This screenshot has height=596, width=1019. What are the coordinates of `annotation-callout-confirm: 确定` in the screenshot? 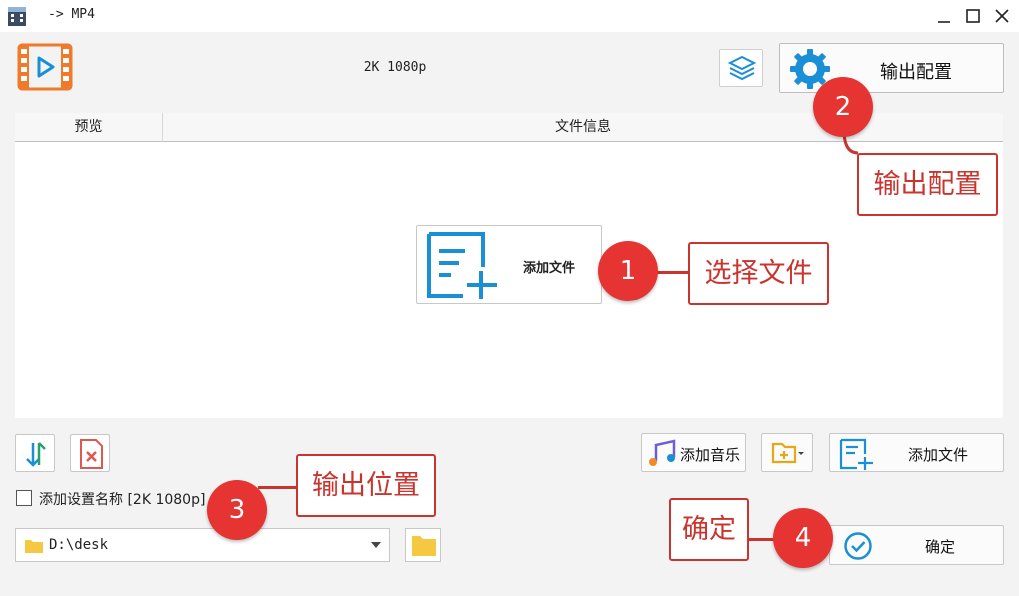 It's located at (709, 529).